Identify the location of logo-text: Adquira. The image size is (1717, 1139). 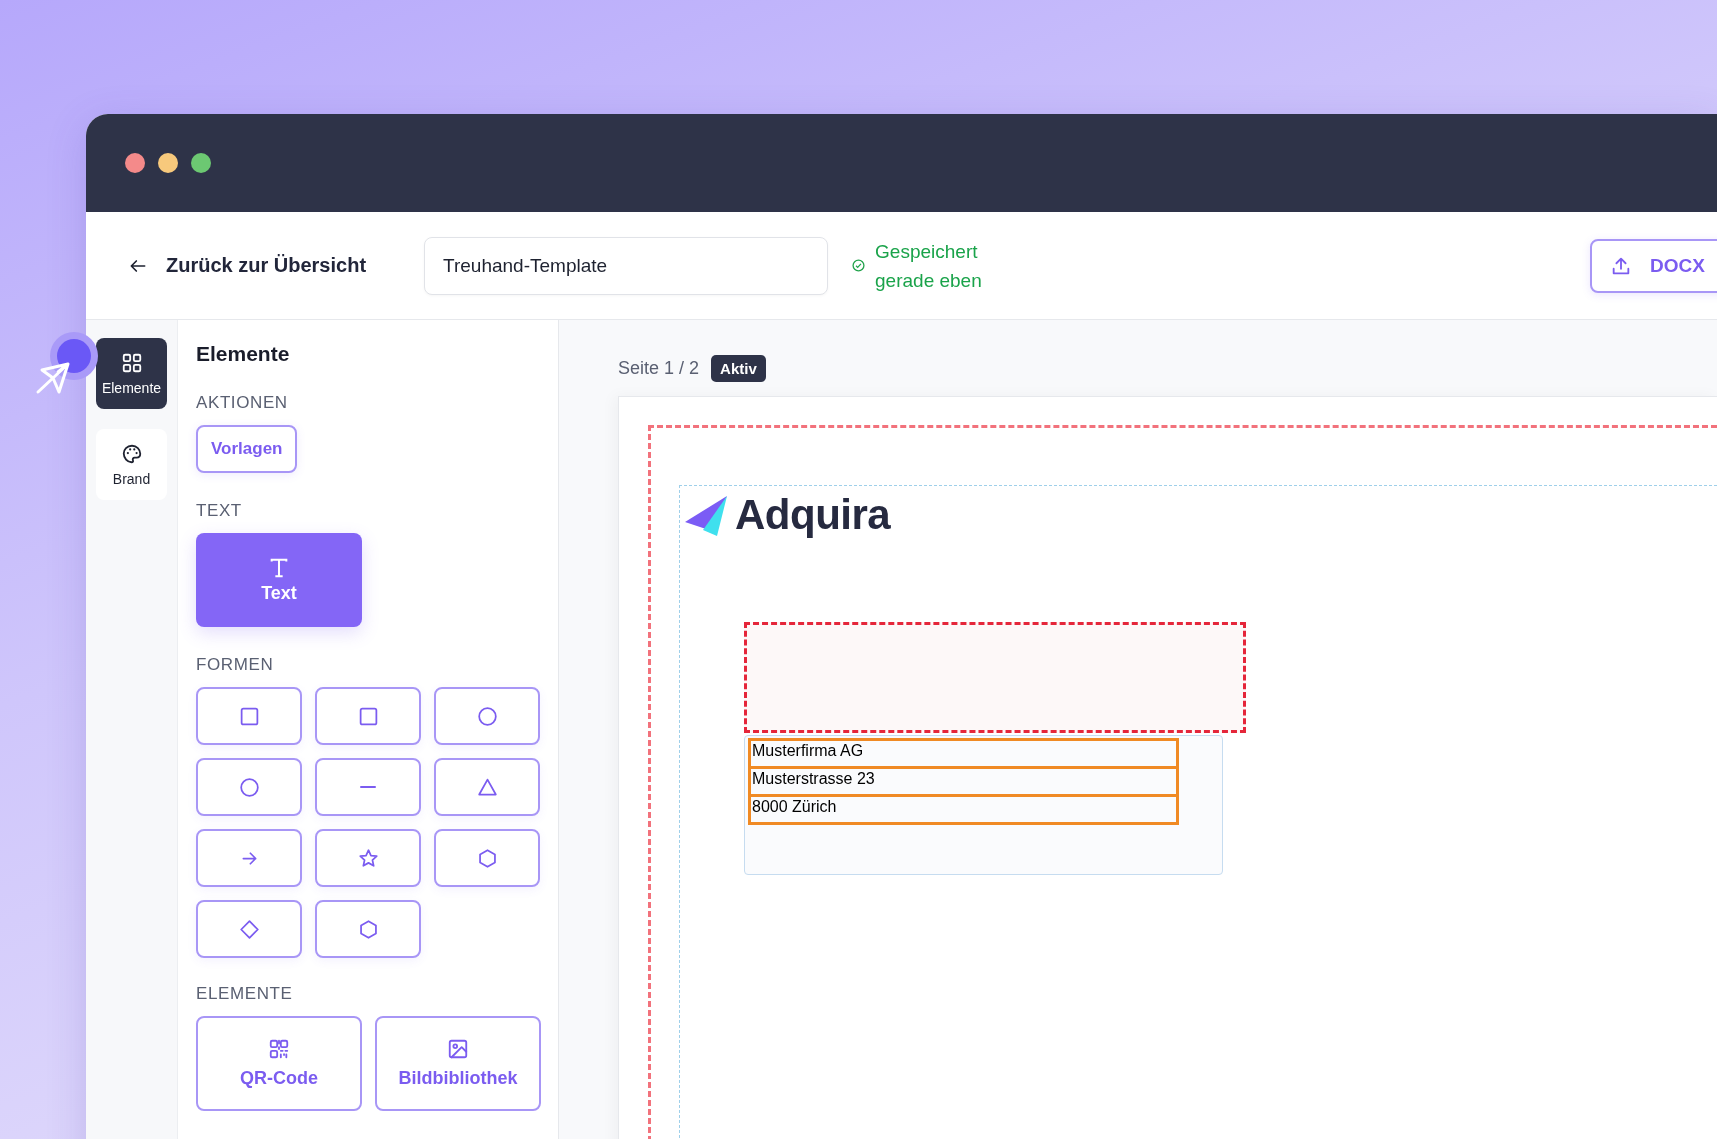
(813, 515).